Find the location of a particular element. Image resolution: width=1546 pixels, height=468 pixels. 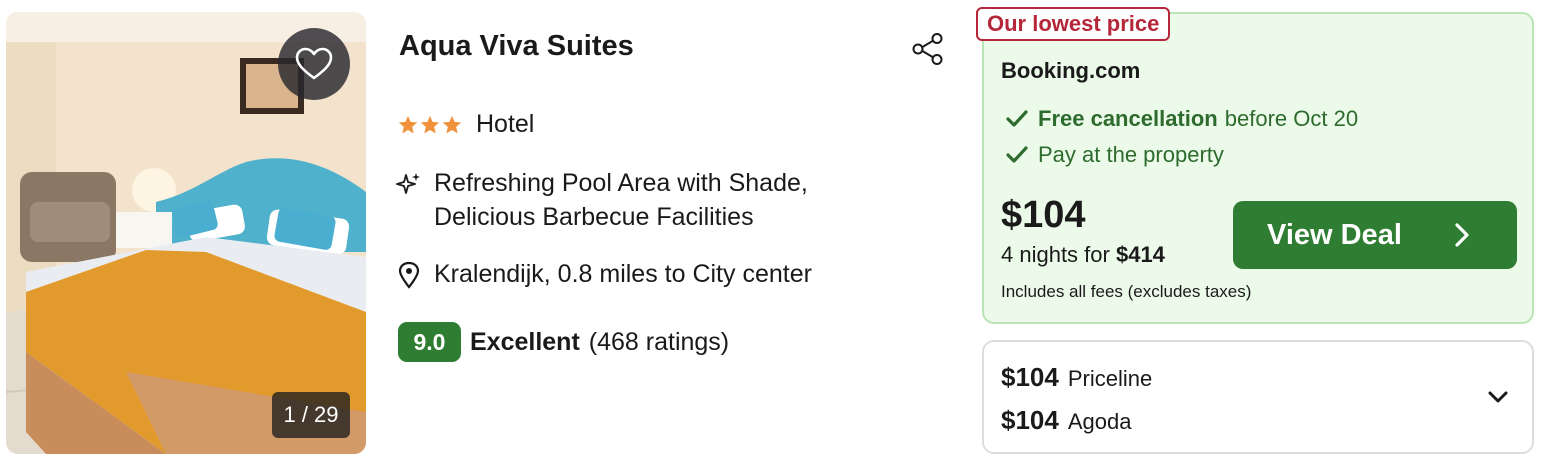

chevron-down-icon is located at coordinates (1498, 397).